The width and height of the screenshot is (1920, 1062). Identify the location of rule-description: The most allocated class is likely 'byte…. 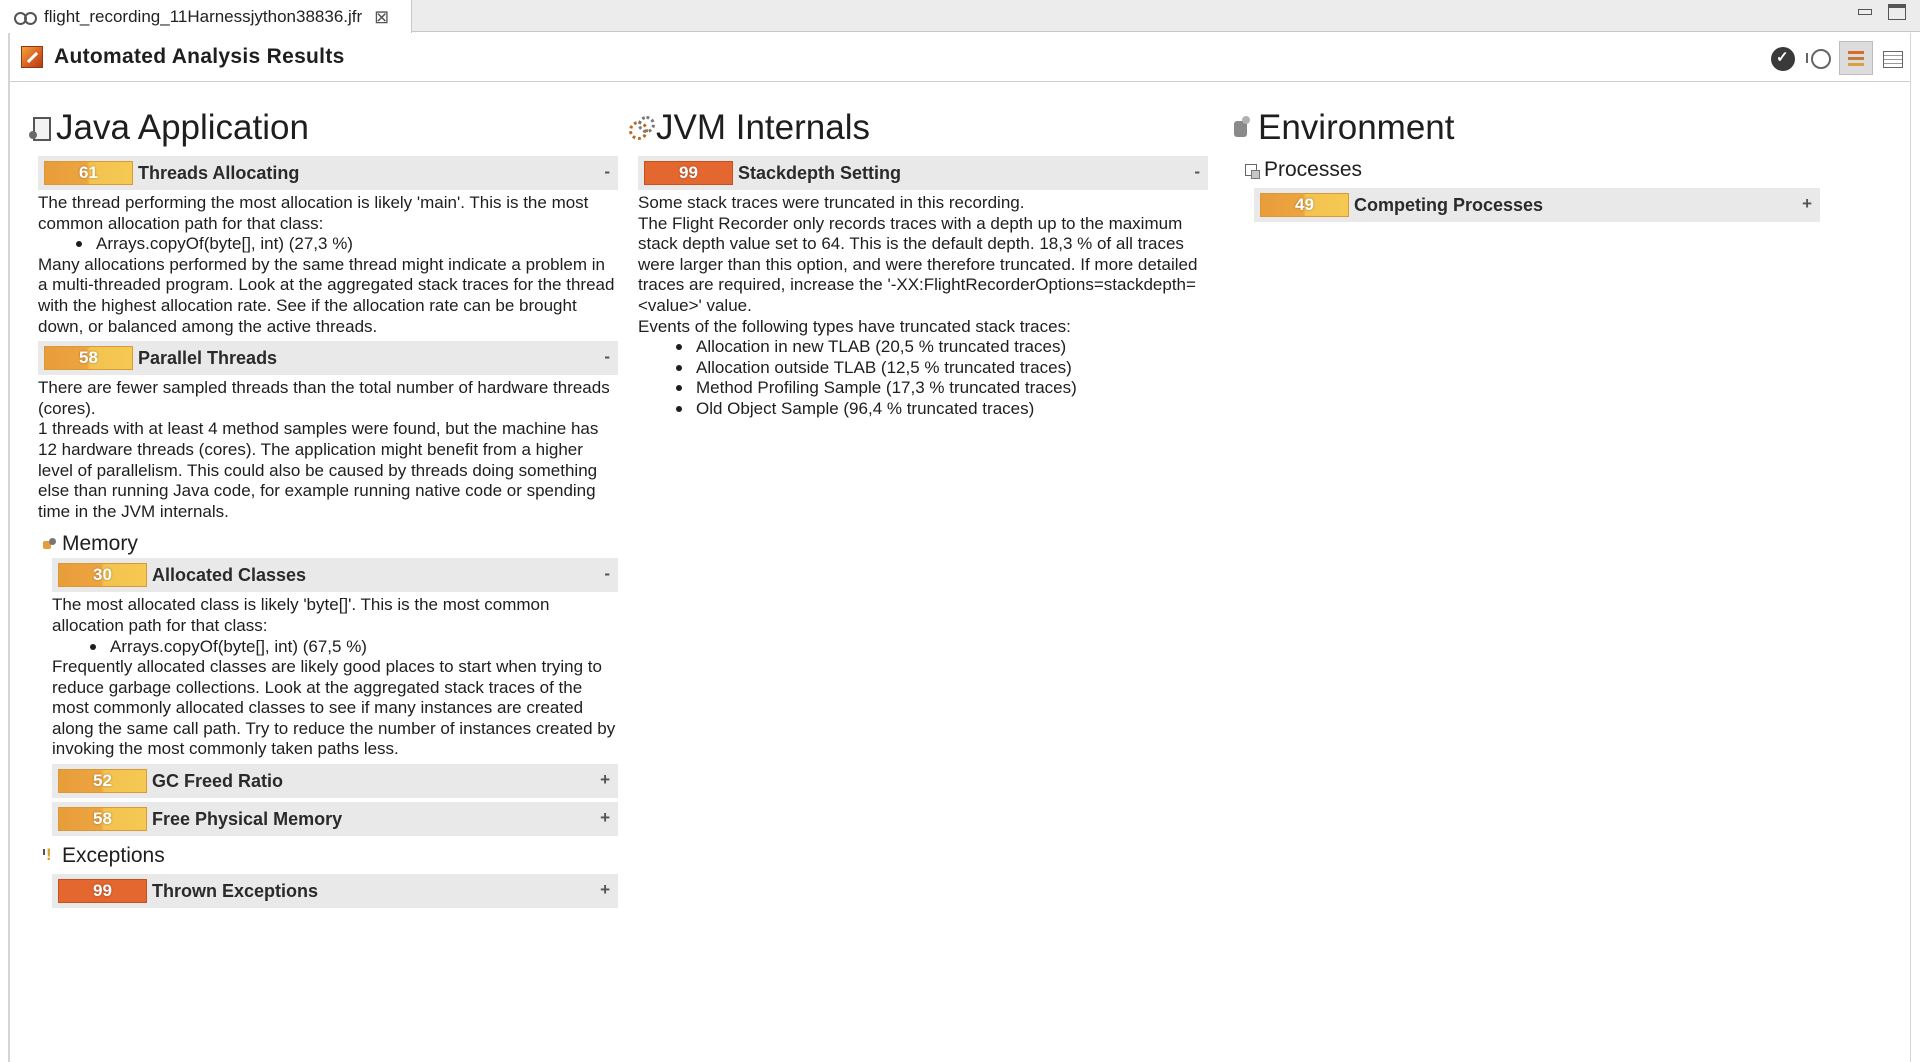
(335, 678).